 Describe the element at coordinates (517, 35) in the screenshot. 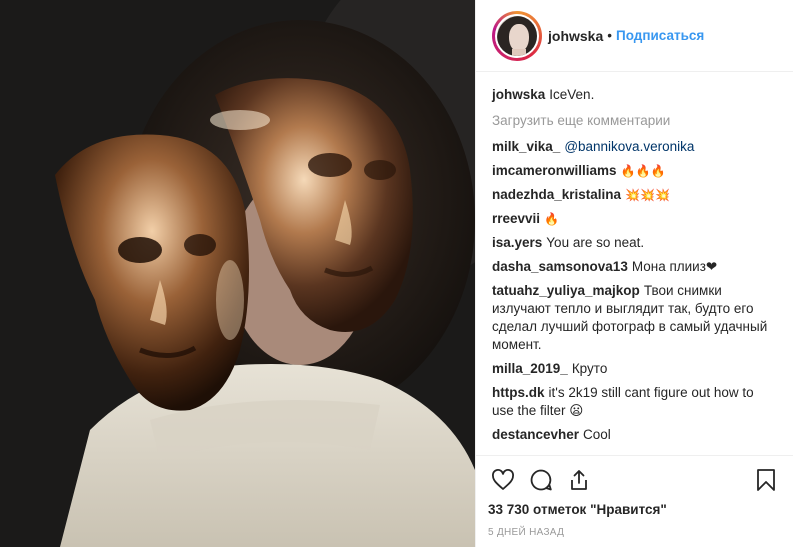

I see `avatar` at that location.